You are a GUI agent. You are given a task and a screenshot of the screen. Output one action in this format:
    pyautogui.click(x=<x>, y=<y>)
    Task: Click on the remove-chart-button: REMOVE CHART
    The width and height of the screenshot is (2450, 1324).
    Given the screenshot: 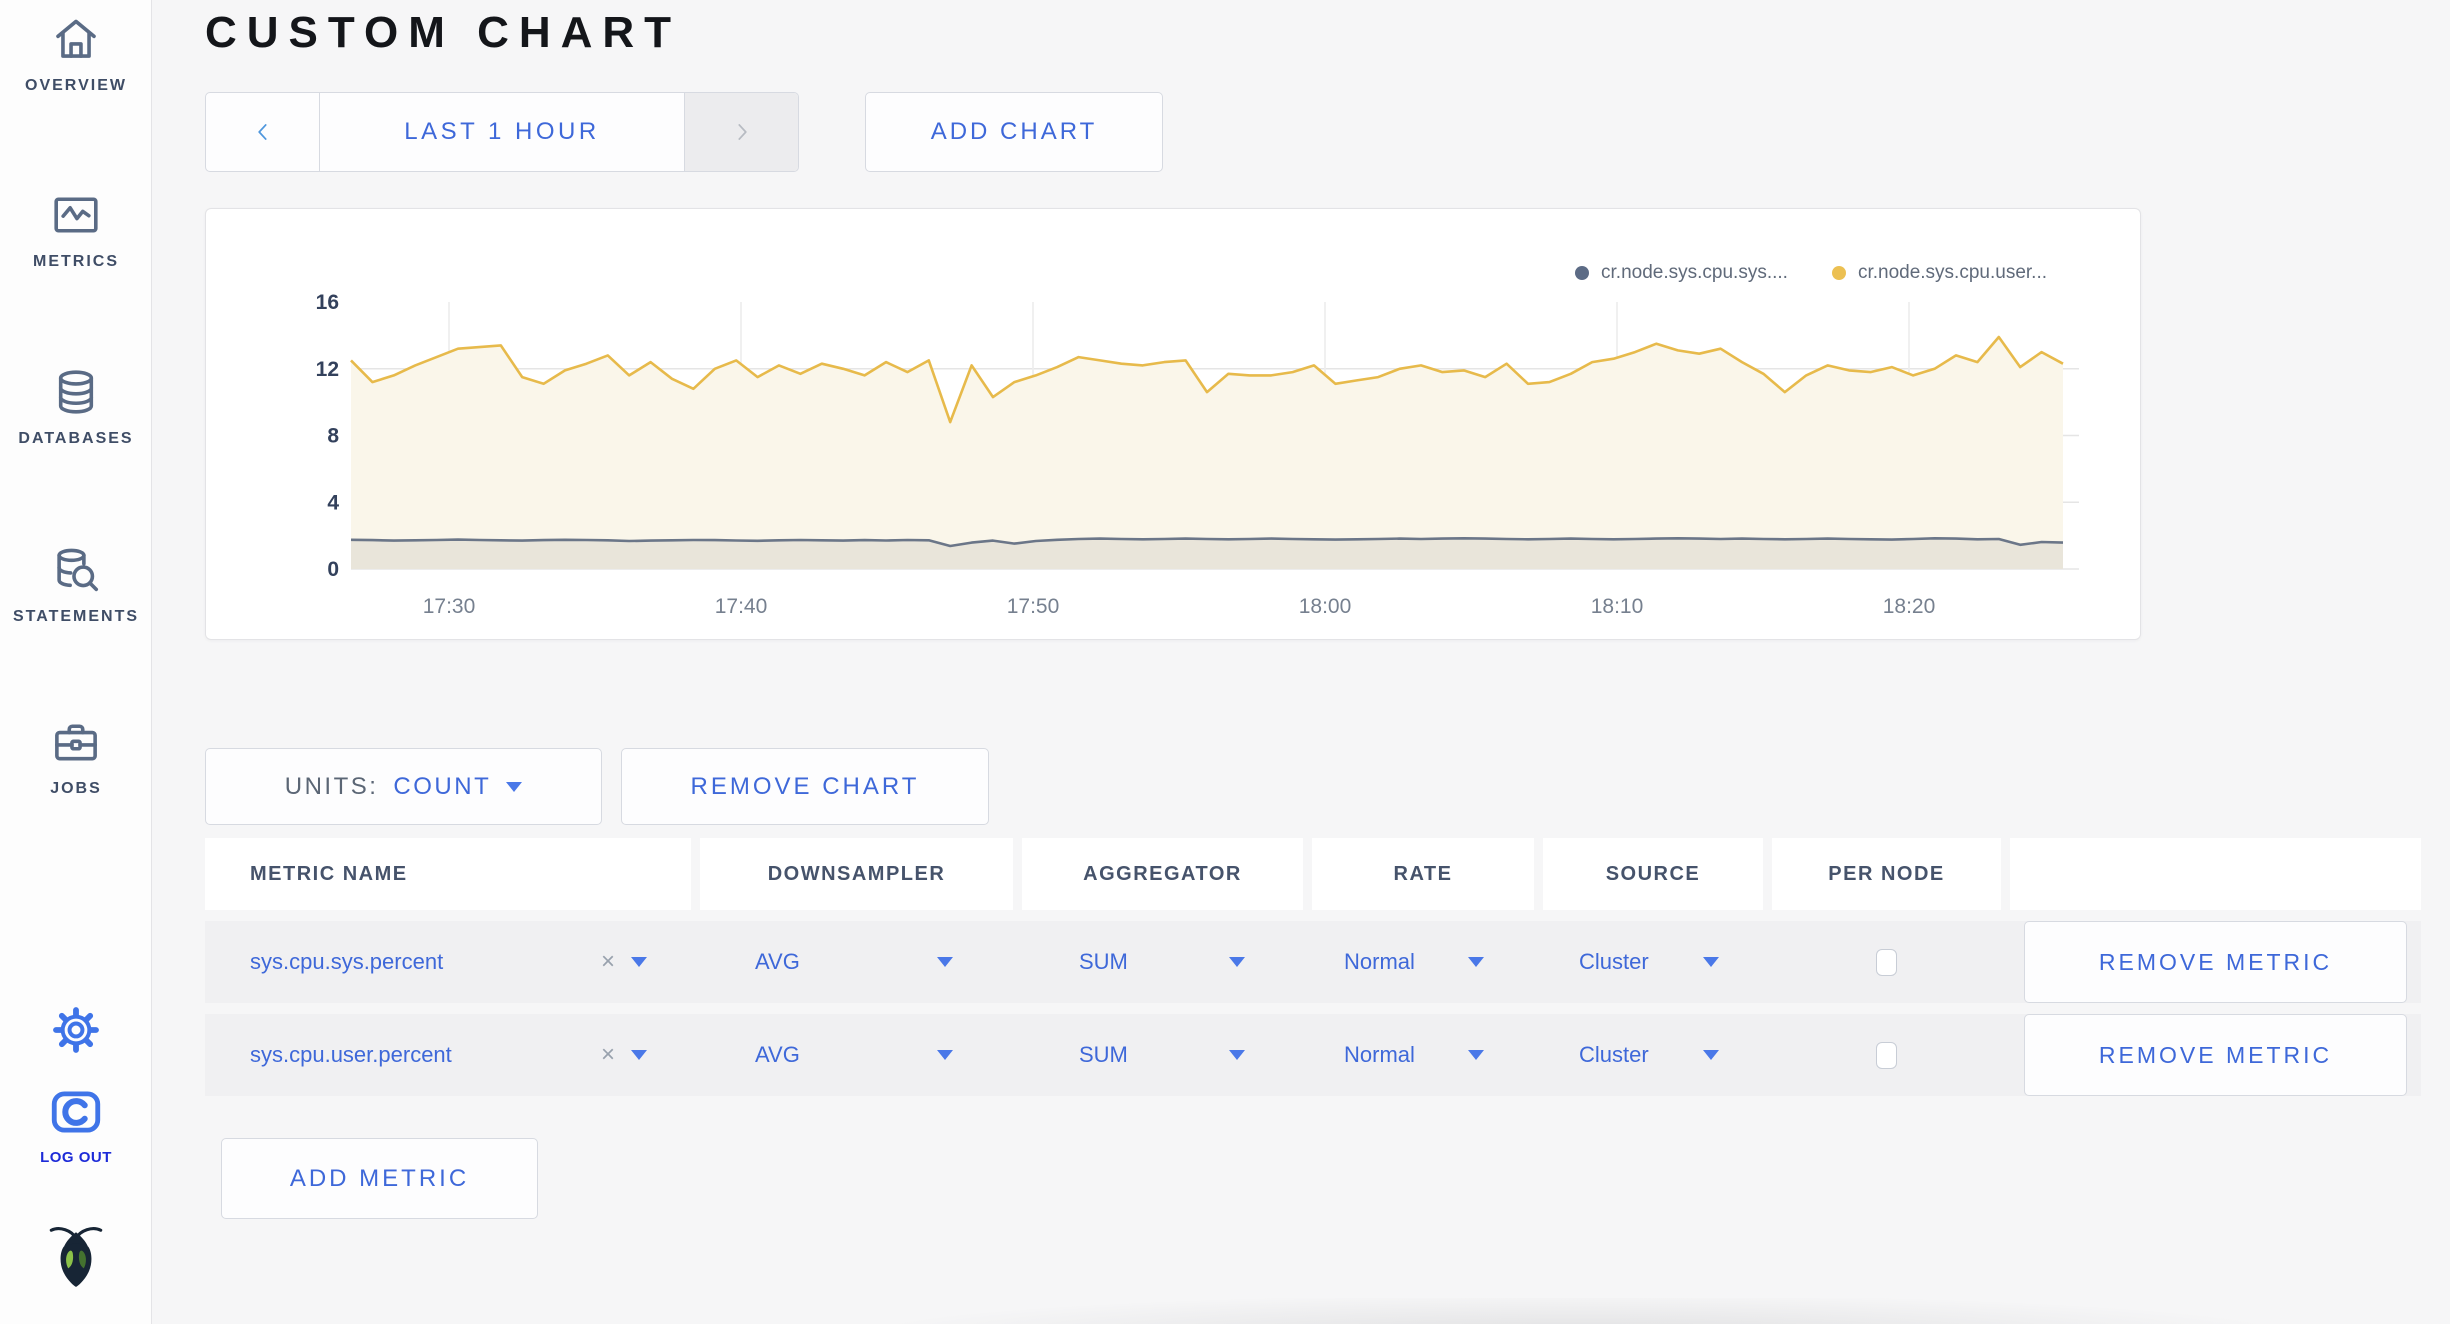 What is the action you would take?
    pyautogui.click(x=805, y=786)
    